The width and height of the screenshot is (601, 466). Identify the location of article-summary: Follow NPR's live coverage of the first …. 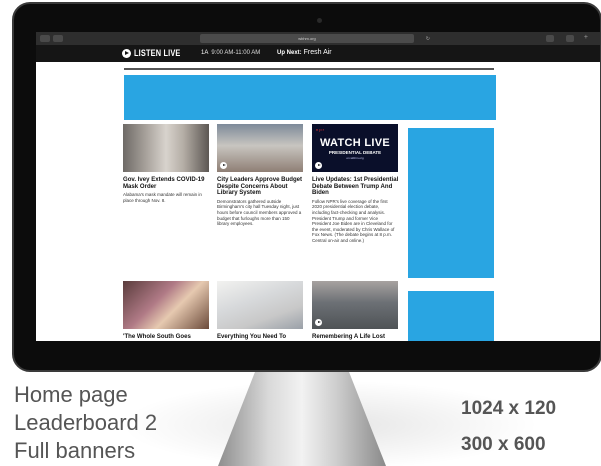
(353, 220).